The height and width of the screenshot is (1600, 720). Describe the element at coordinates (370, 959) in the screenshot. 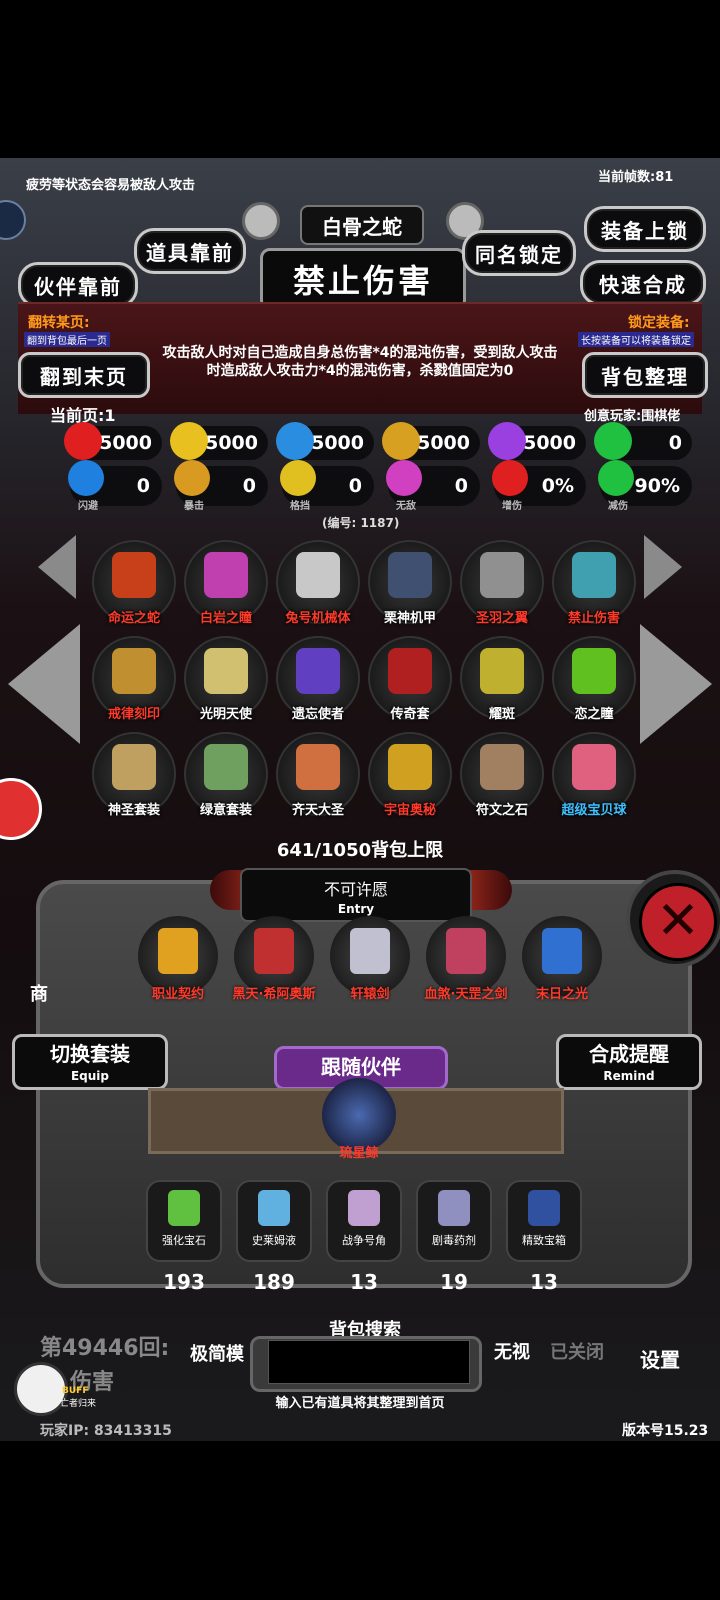

I see `equipped-slot: 轩辕剑` at that location.